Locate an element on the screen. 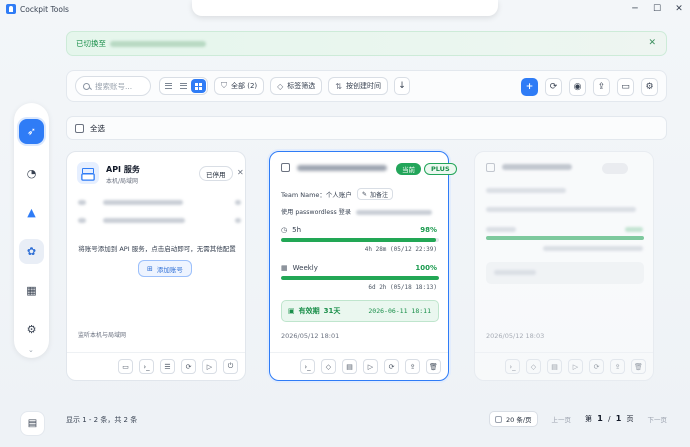 The width and height of the screenshot is (690, 447). next-page-button: 下一页 is located at coordinates (658, 419).